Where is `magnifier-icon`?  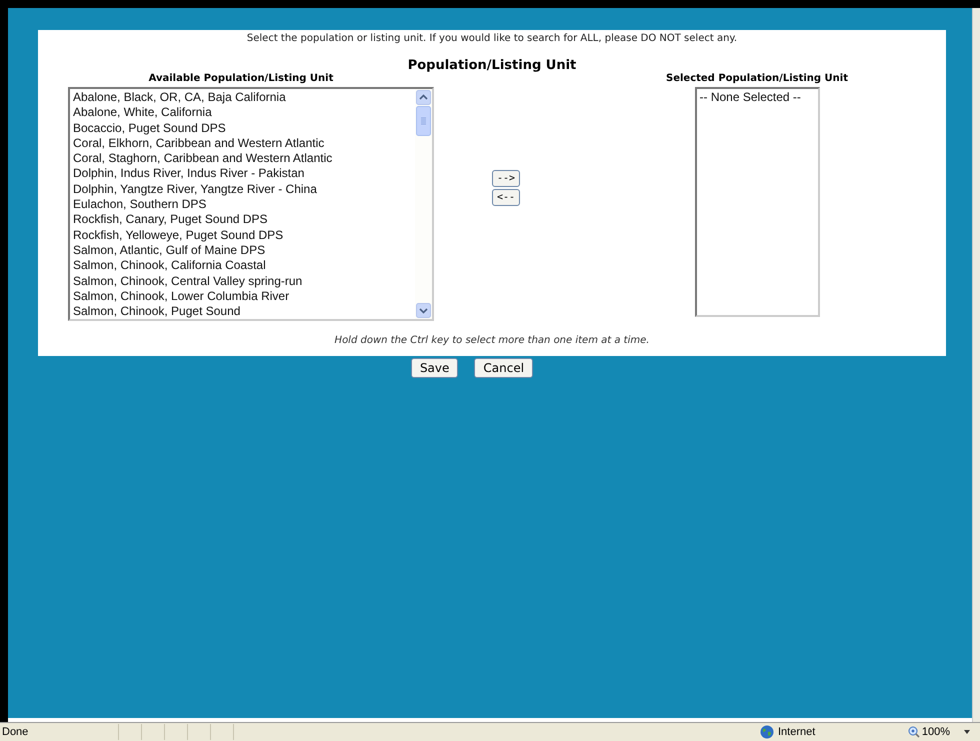 magnifier-icon is located at coordinates (914, 732).